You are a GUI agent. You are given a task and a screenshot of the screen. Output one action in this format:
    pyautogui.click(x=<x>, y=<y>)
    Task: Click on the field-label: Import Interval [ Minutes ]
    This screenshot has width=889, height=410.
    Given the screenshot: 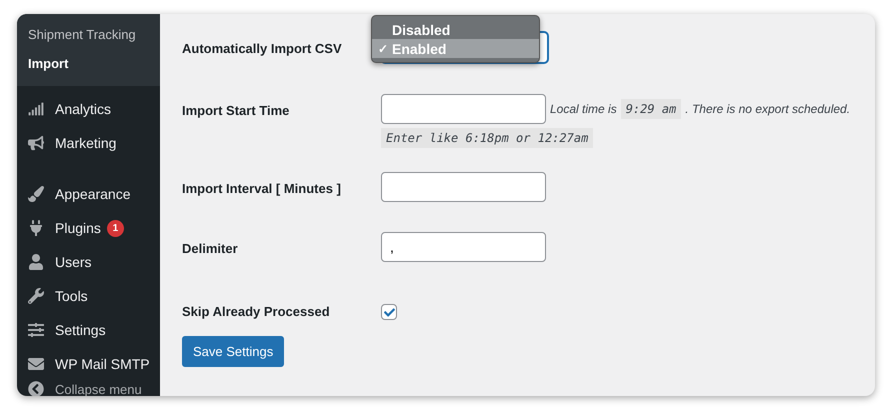 What is the action you would take?
    pyautogui.click(x=262, y=188)
    